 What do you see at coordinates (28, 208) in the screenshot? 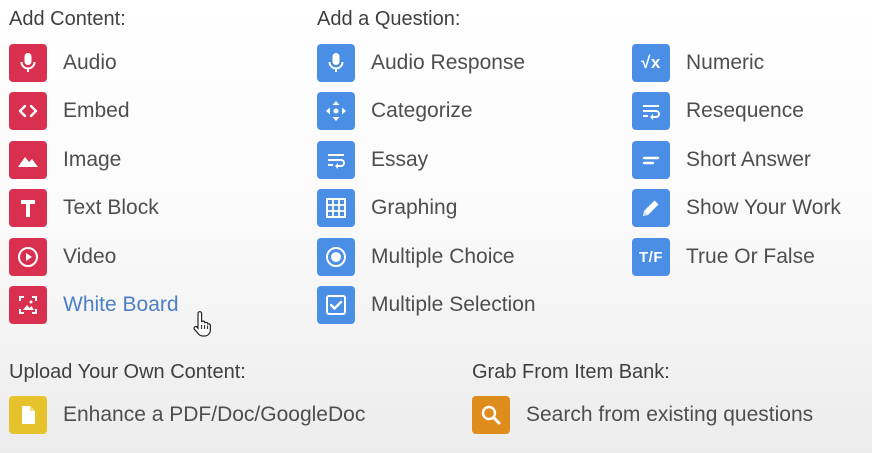
I see `text-t-icon` at bounding box center [28, 208].